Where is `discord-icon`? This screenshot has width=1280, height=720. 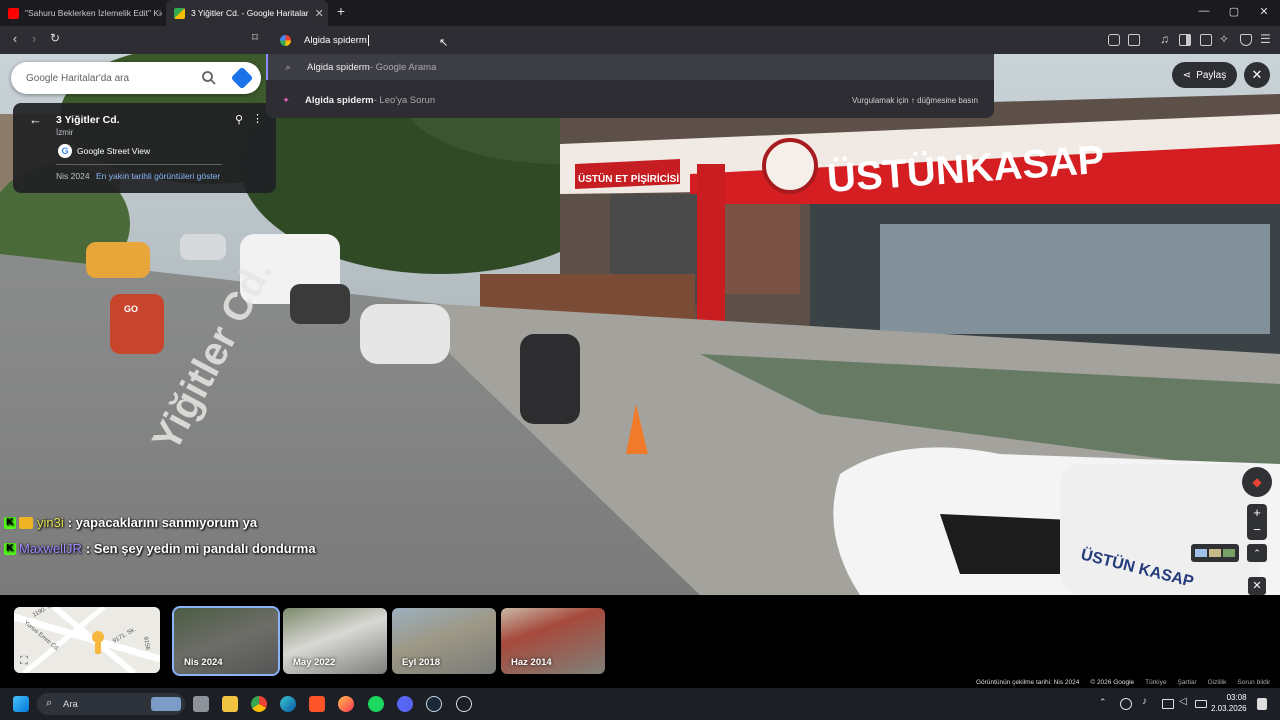
discord-icon is located at coordinates (405, 704).